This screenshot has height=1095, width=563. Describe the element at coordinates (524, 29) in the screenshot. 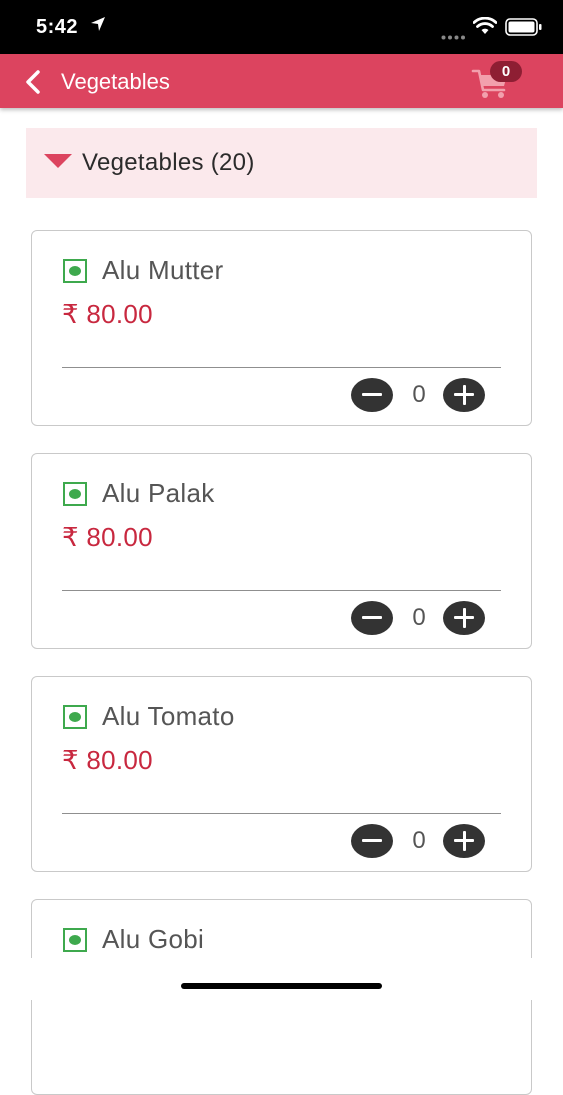

I see `battery-icon` at that location.